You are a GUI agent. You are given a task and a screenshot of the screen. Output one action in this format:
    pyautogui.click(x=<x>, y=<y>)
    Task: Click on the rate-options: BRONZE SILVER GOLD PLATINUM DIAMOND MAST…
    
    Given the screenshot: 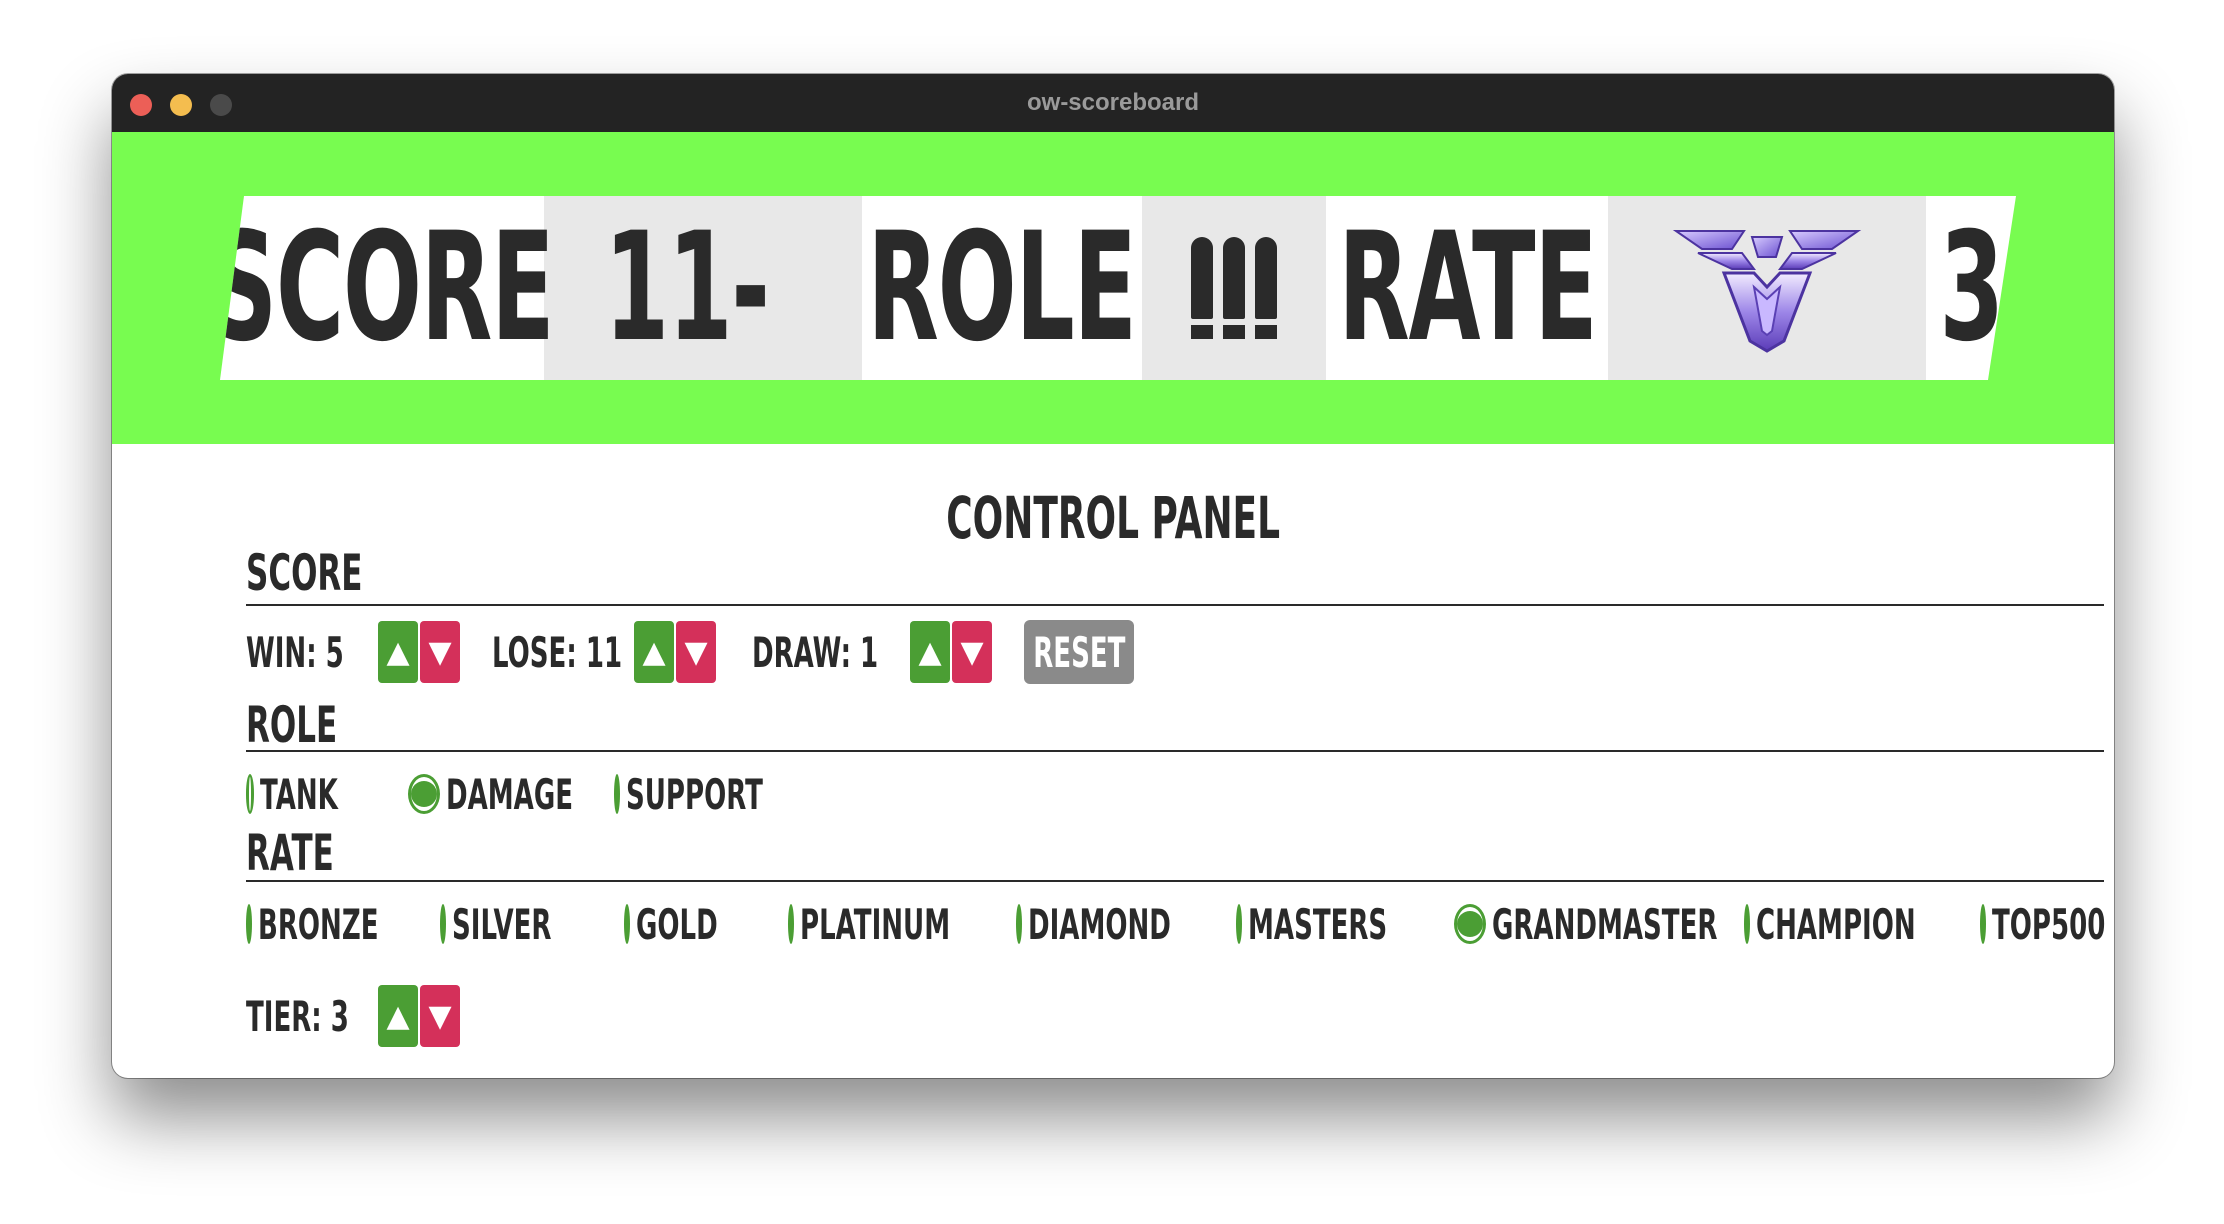 What is the action you would take?
    pyautogui.click(x=1180, y=924)
    